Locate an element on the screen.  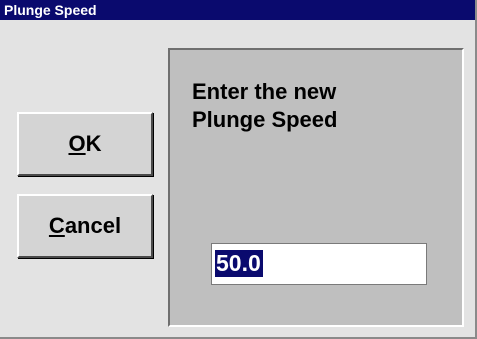
ok-button-label: OK is located at coordinates (84, 144).